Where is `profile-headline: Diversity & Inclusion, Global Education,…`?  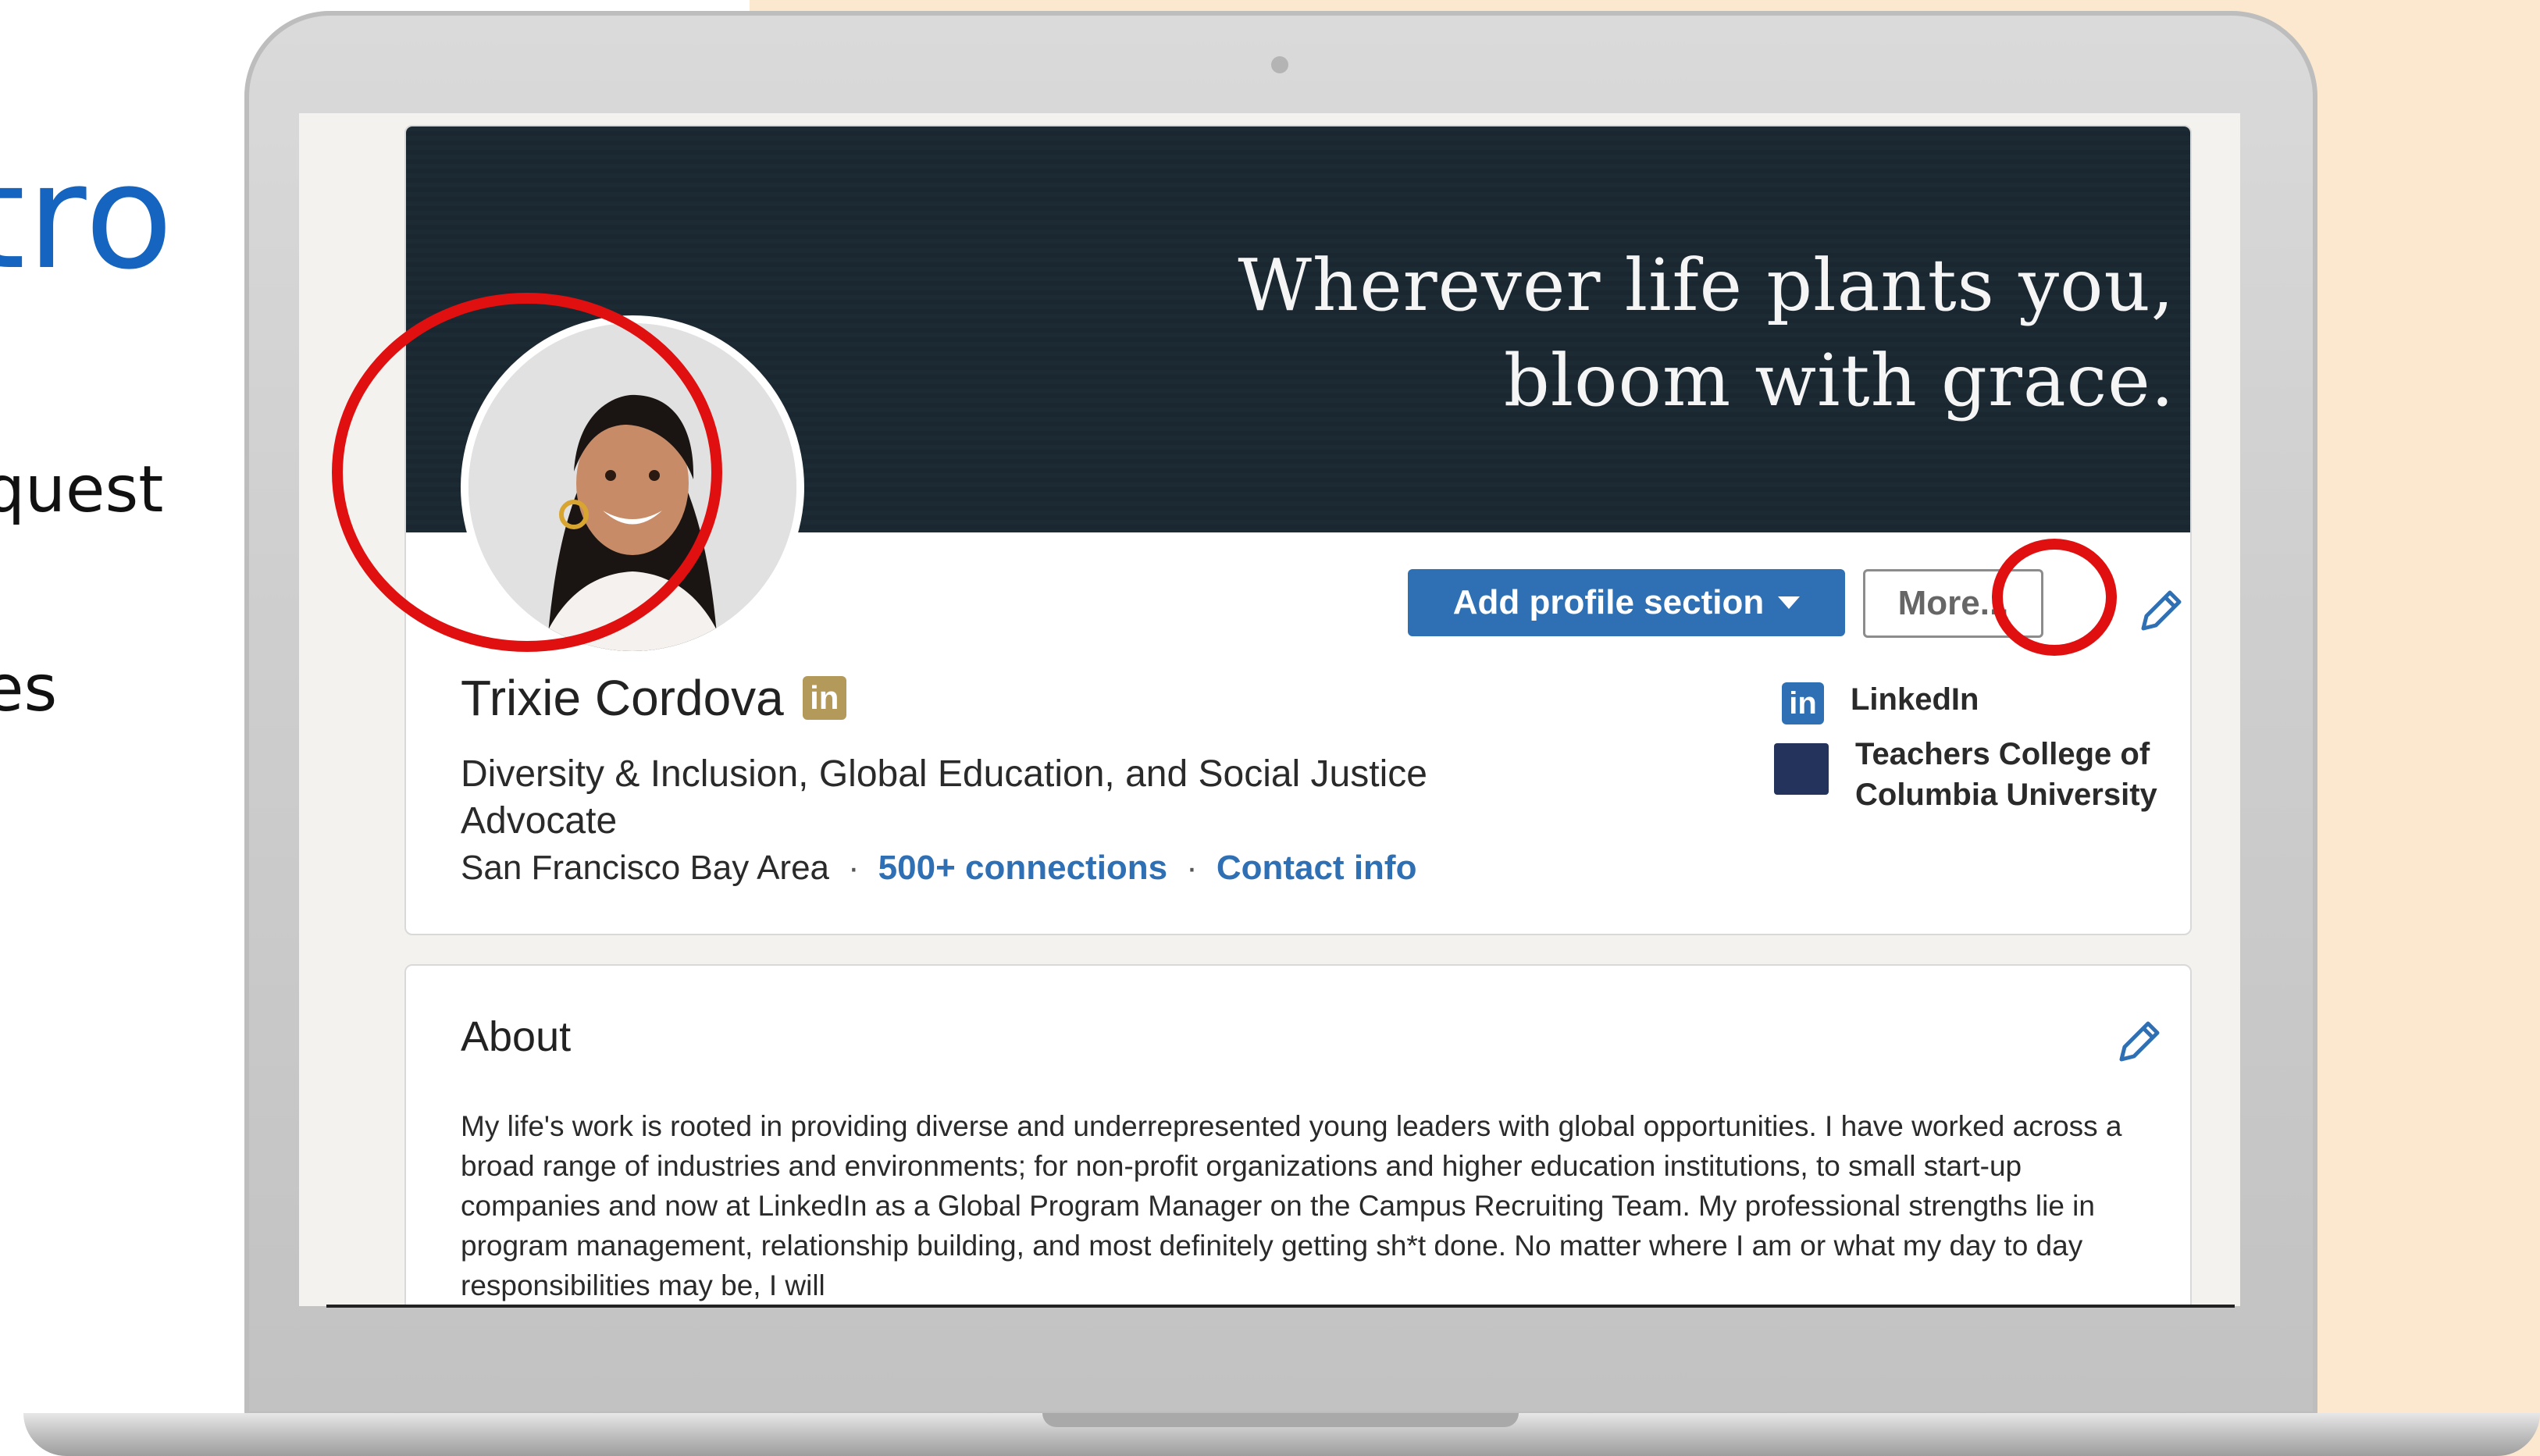
profile-headline: Diversity & Inclusion, Global Education,… is located at coordinates (944, 797).